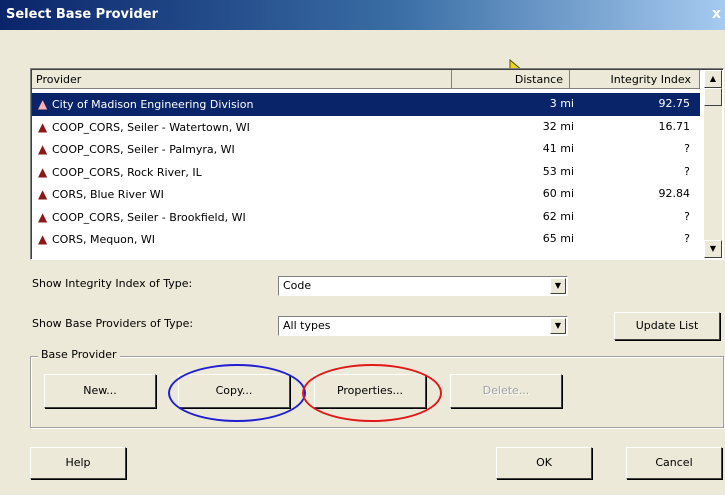  Describe the element at coordinates (558, 171) in the screenshot. I see `row-distance: 53 mi` at that location.